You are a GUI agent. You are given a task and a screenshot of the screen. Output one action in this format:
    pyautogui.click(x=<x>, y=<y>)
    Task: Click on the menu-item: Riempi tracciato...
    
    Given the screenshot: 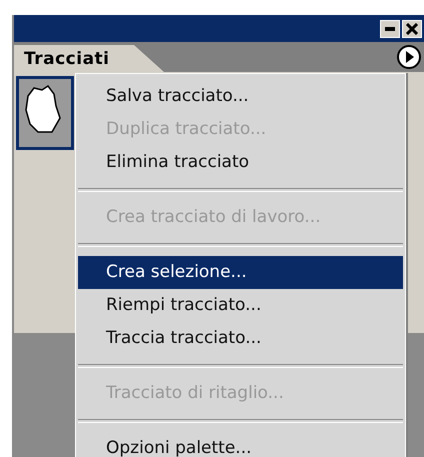 What is the action you would take?
    pyautogui.click(x=240, y=305)
    